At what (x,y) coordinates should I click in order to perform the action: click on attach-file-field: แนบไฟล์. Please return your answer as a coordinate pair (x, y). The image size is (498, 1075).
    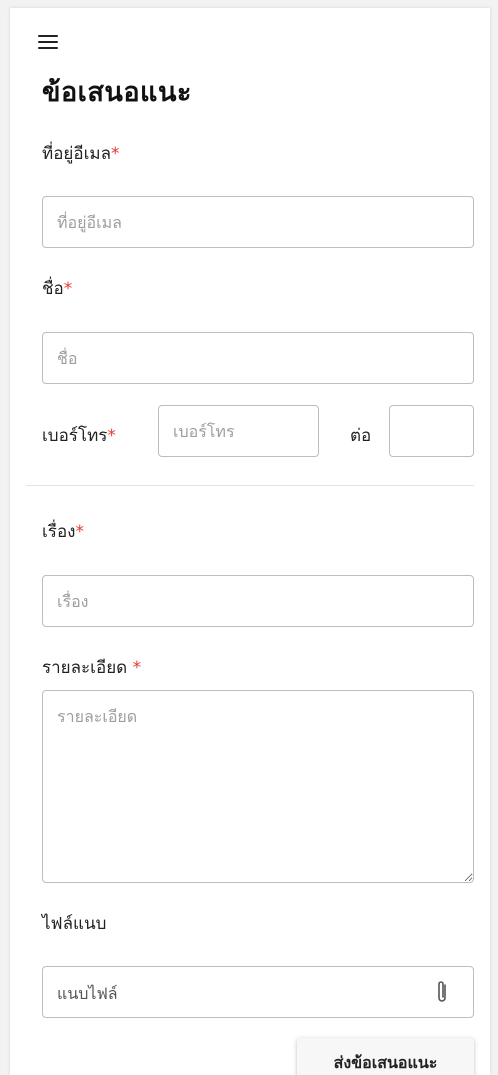
    Looking at the image, I should click on (258, 992).